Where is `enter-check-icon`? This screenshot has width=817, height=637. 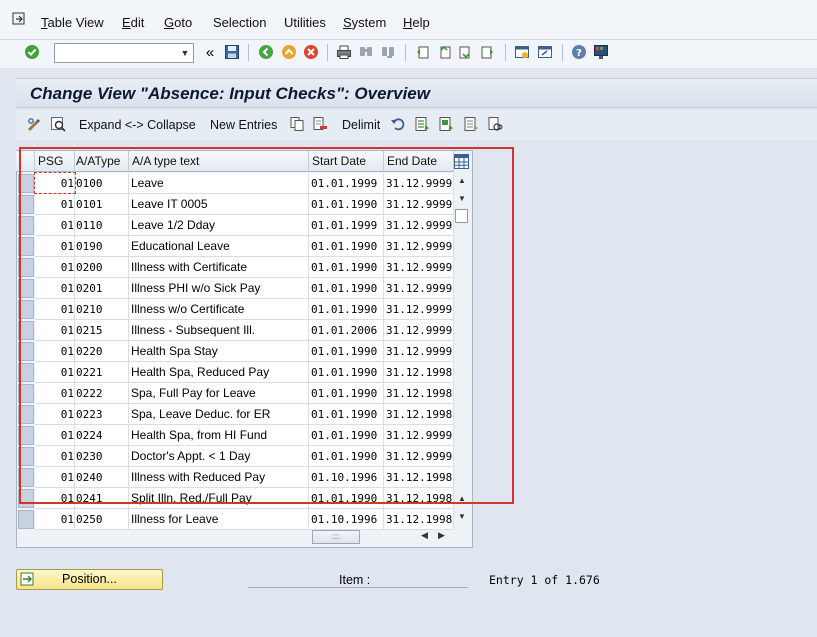
enter-check-icon is located at coordinates (32, 52).